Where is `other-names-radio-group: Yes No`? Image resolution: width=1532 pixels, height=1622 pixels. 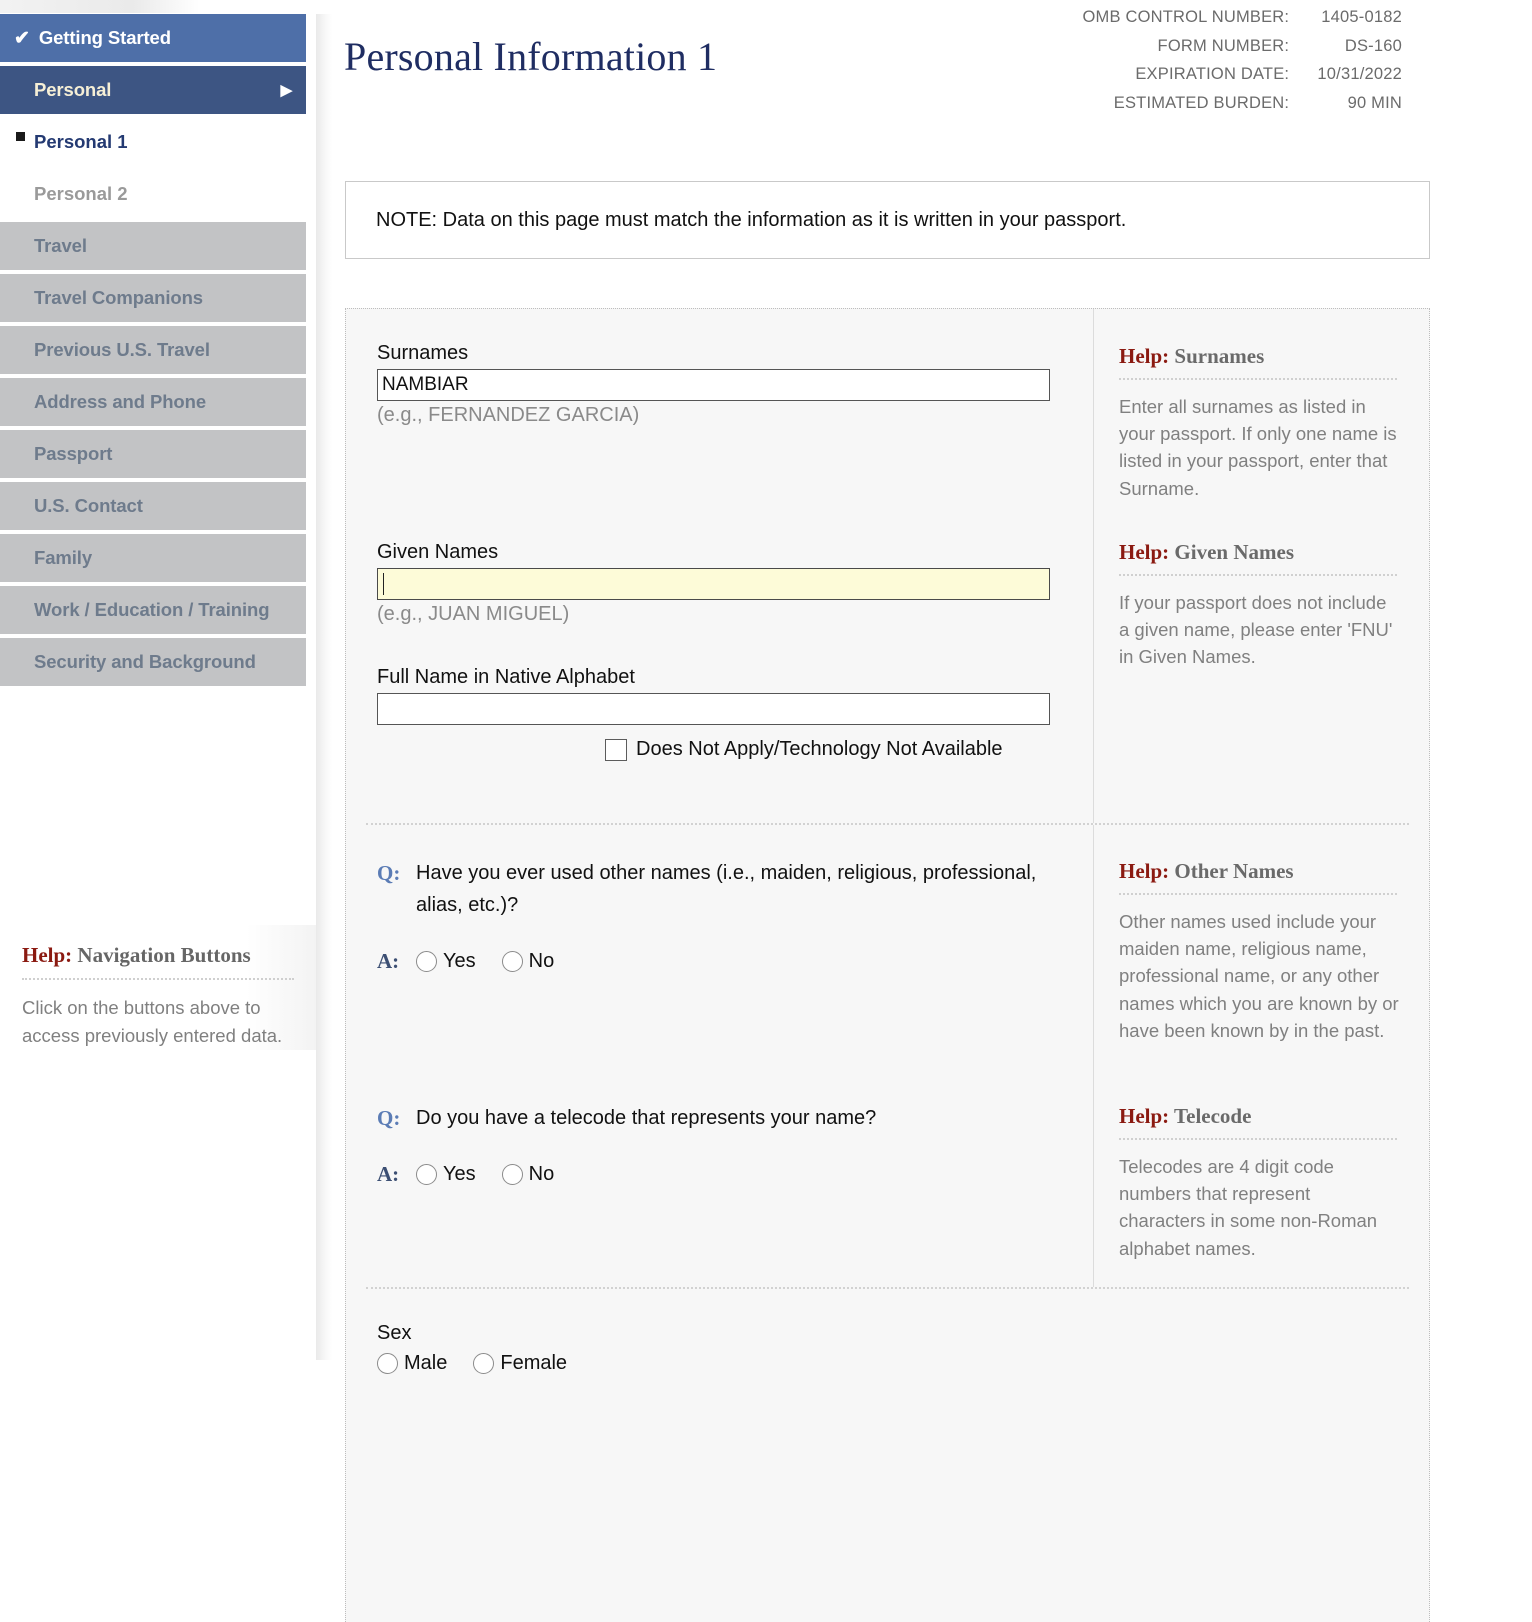
other-names-radio-group: Yes No is located at coordinates (498, 961).